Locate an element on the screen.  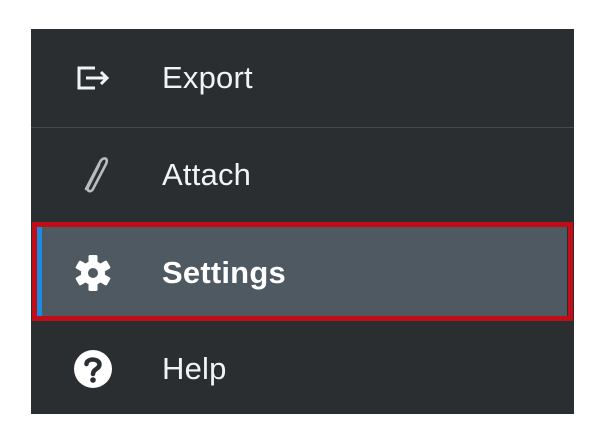
menu-item-label: Attach is located at coordinates (207, 174).